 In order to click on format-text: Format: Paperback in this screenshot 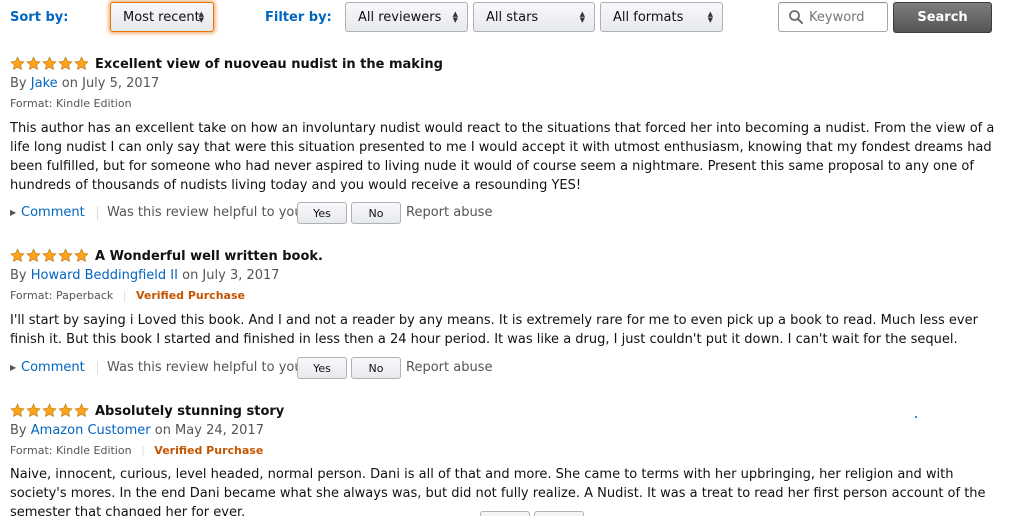, I will do `click(62, 295)`.